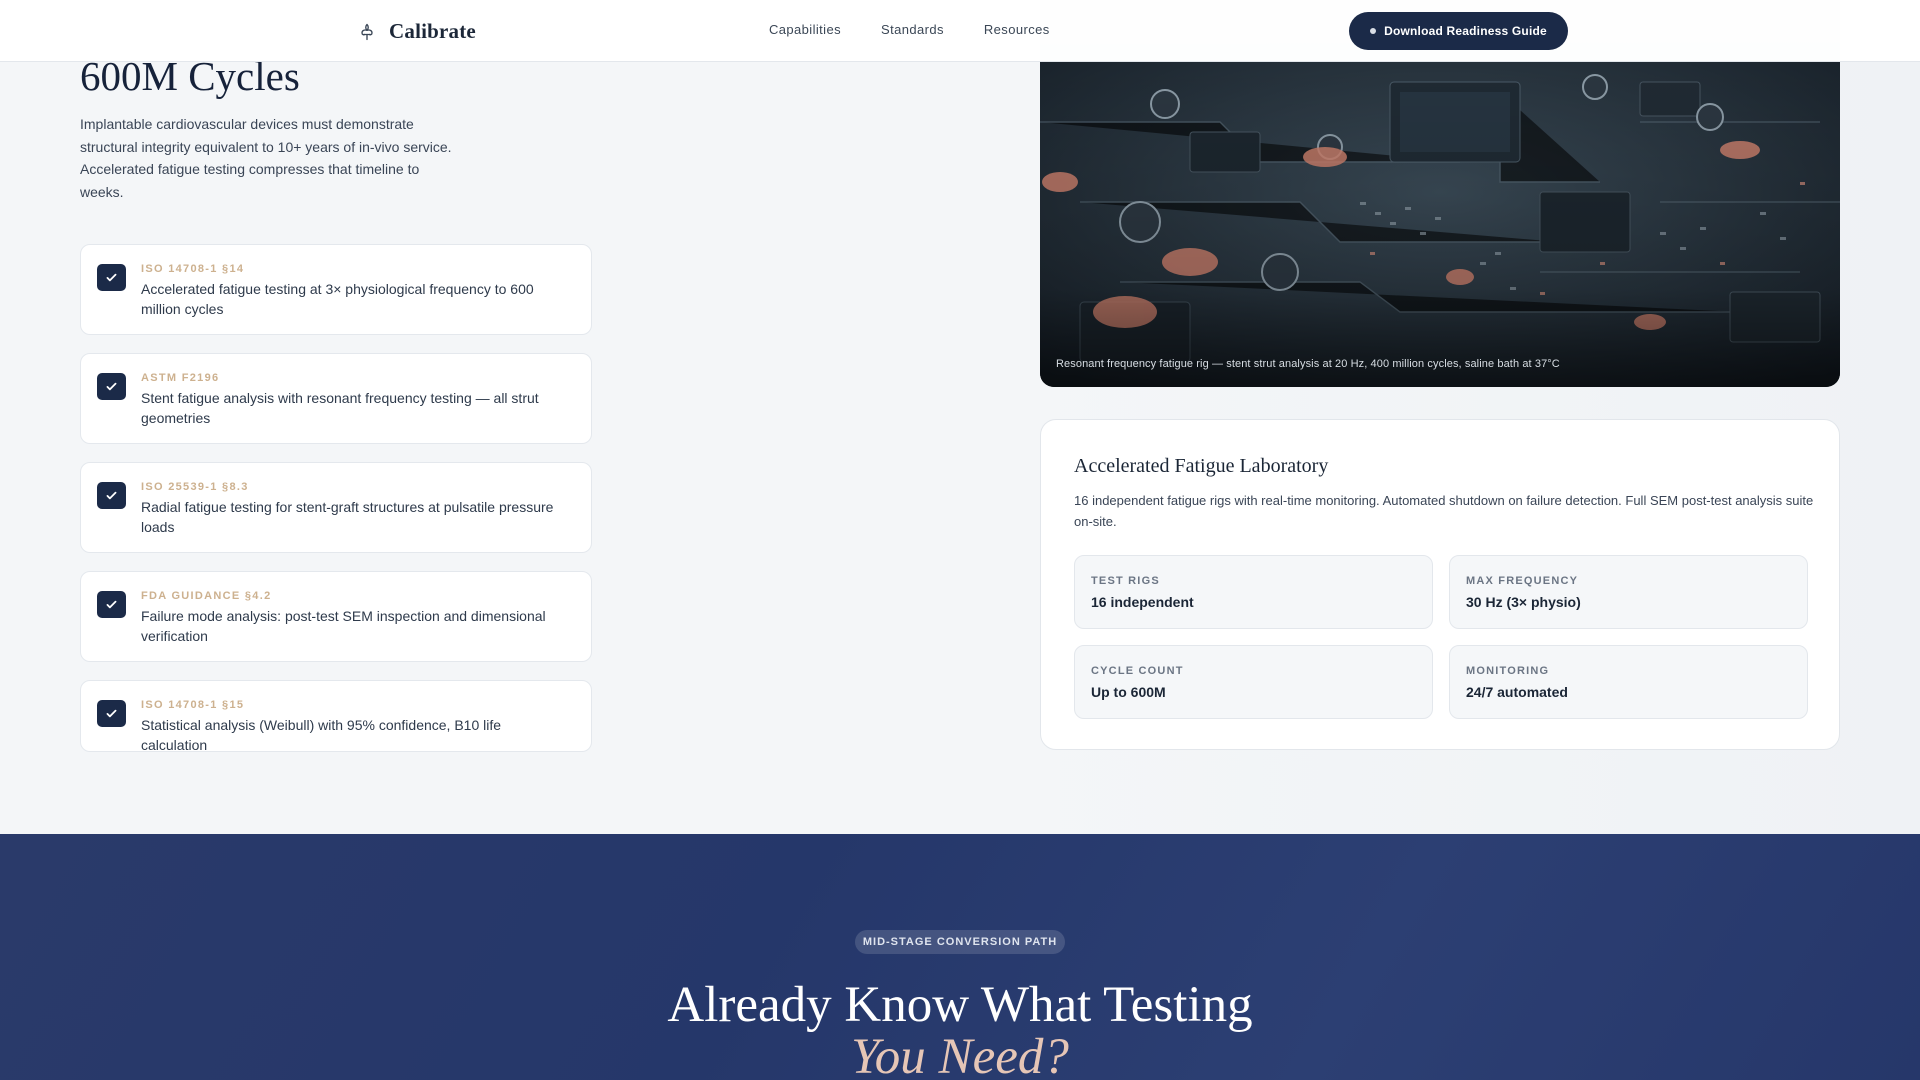  I want to click on download-guide-label: Download Readiness Guide, so click(1465, 31).